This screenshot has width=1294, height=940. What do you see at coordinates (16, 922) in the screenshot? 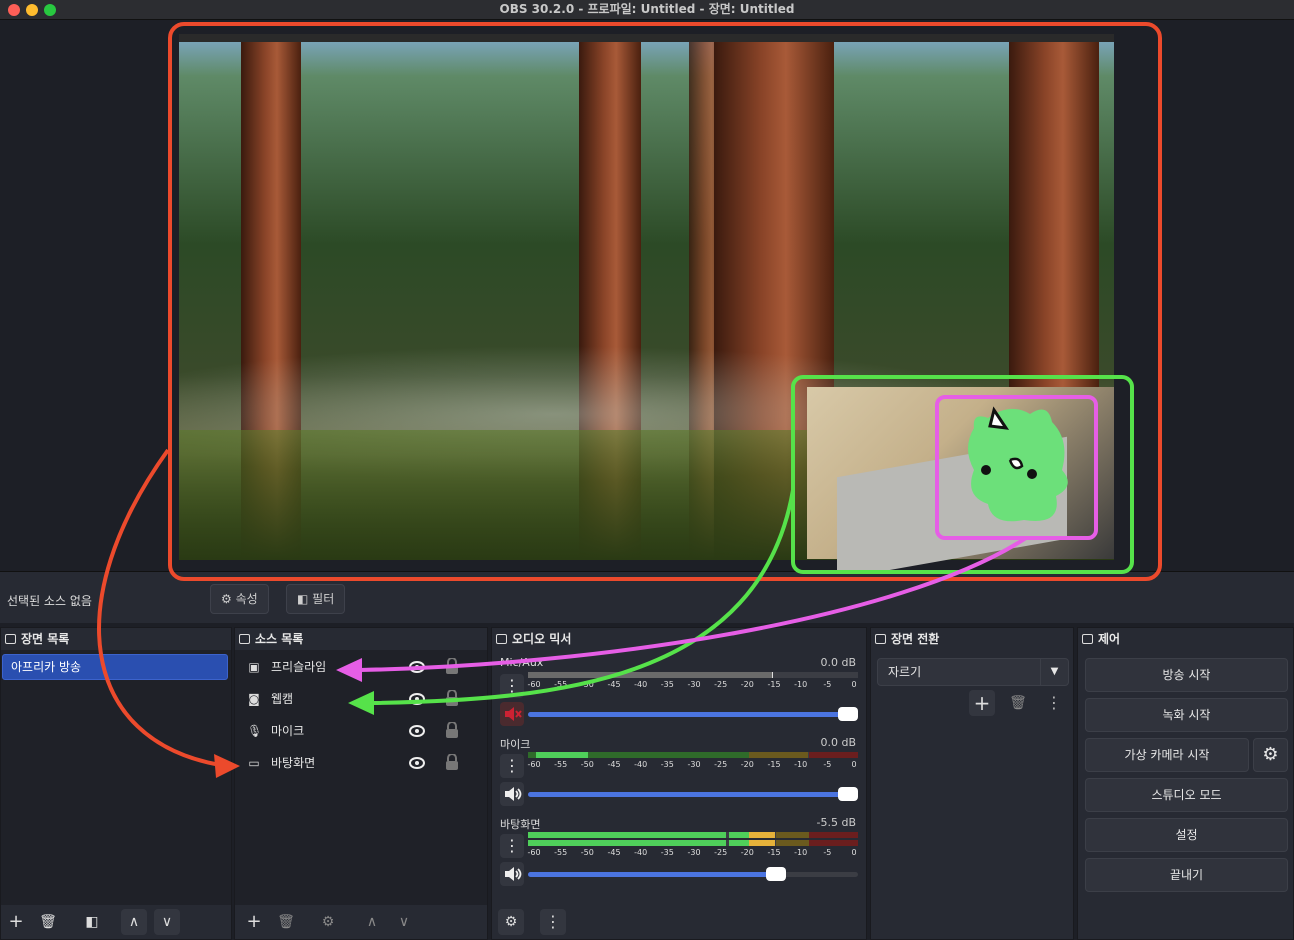
I see `add-scene-button: +` at bounding box center [16, 922].